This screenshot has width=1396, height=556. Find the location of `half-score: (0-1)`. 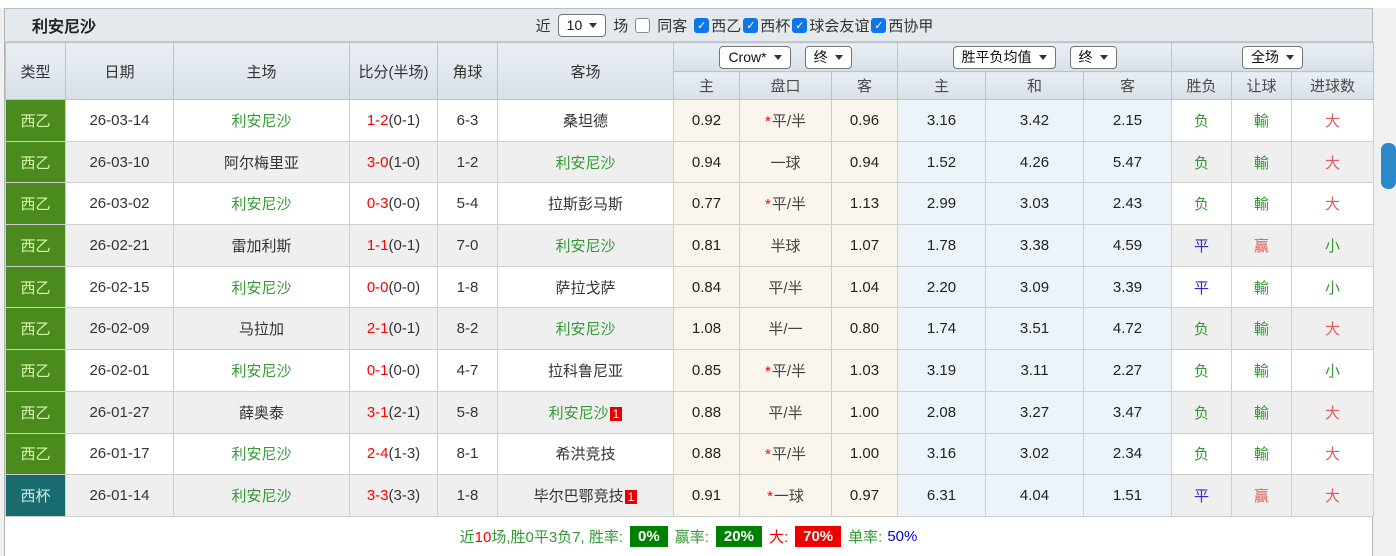

half-score: (0-1) is located at coordinates (404, 120).